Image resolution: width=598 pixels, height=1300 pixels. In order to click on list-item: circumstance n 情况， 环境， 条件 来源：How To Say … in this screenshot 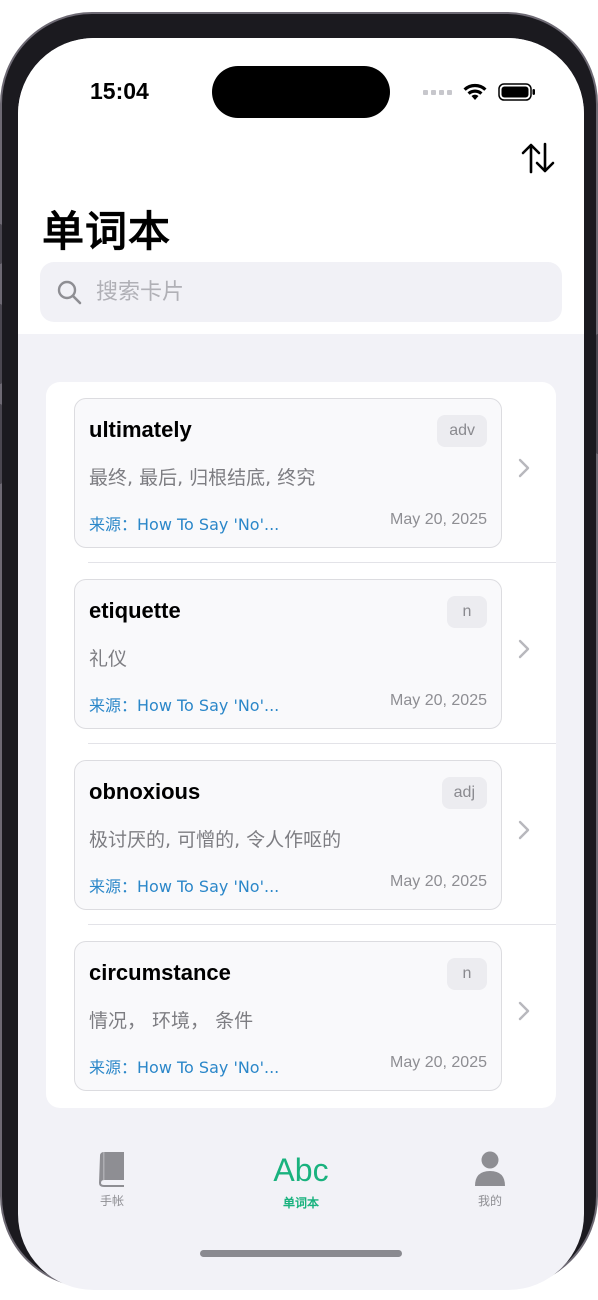, I will do `click(301, 1015)`.